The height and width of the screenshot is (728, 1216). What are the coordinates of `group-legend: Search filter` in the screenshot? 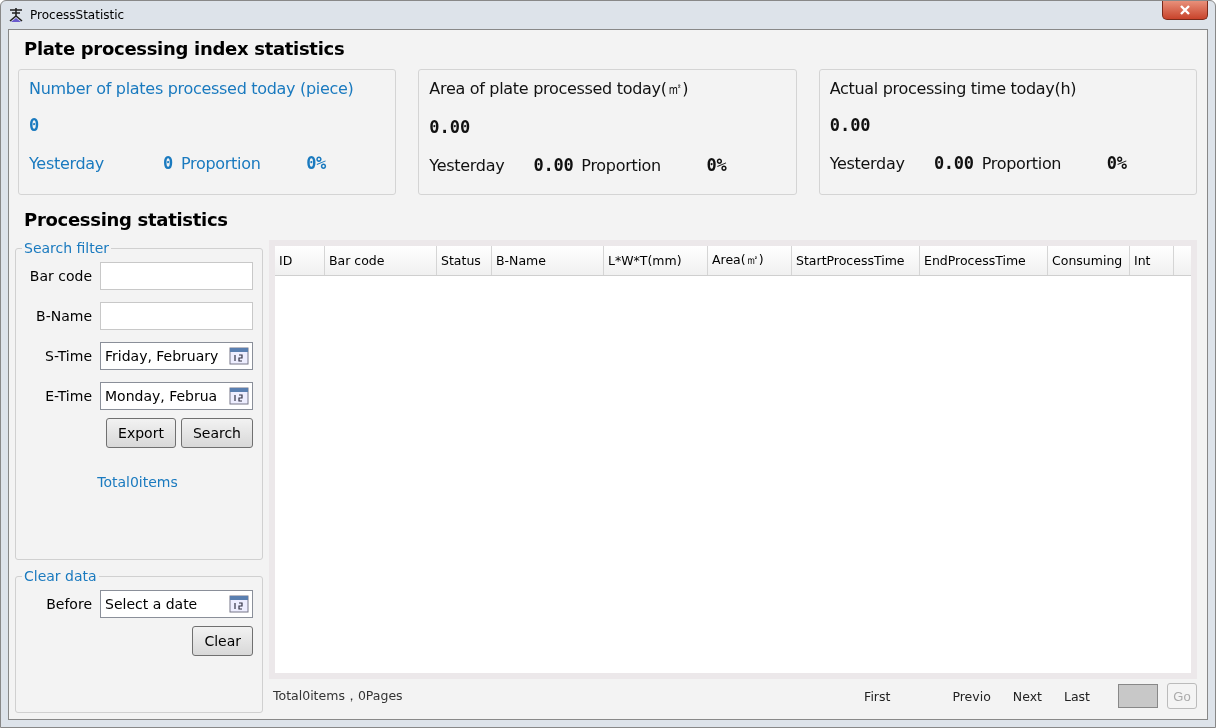 It's located at (67, 248).